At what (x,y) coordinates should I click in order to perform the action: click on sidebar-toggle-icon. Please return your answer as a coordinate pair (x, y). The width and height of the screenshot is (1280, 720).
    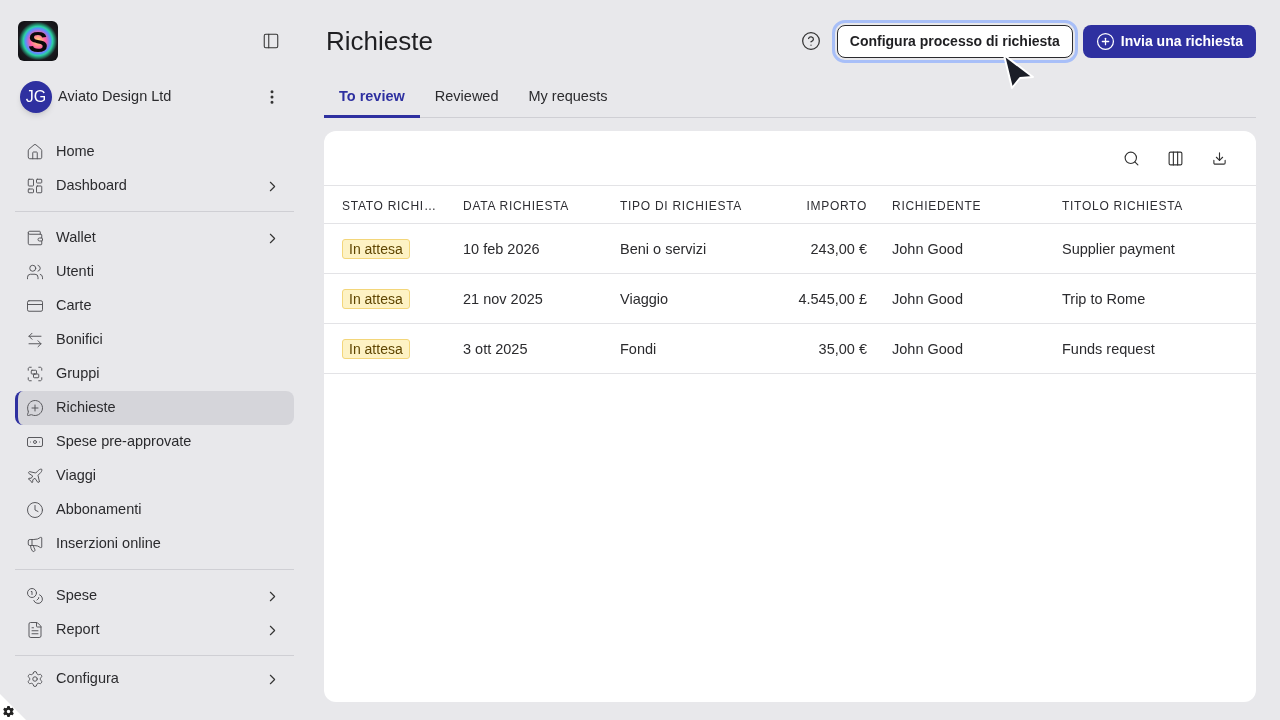
    Looking at the image, I should click on (271, 41).